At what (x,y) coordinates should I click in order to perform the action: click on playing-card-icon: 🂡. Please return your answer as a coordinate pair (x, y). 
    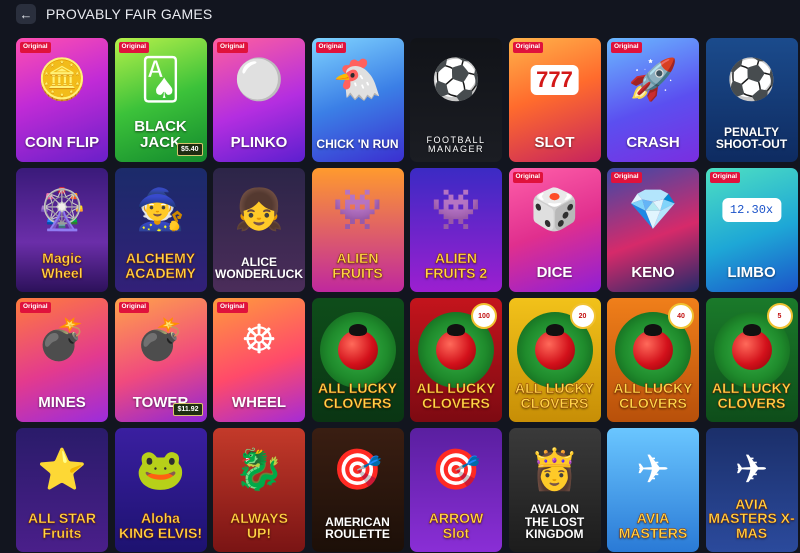
    Looking at the image, I should click on (160, 80).